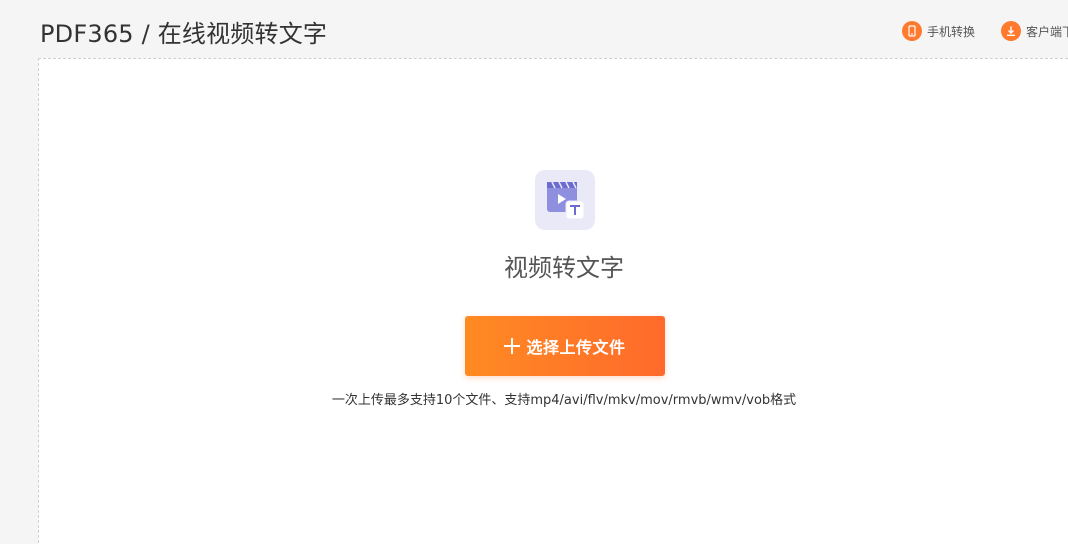 Image resolution: width=1068 pixels, height=544 pixels. I want to click on mobile-convert-label: 手机转换, so click(951, 31).